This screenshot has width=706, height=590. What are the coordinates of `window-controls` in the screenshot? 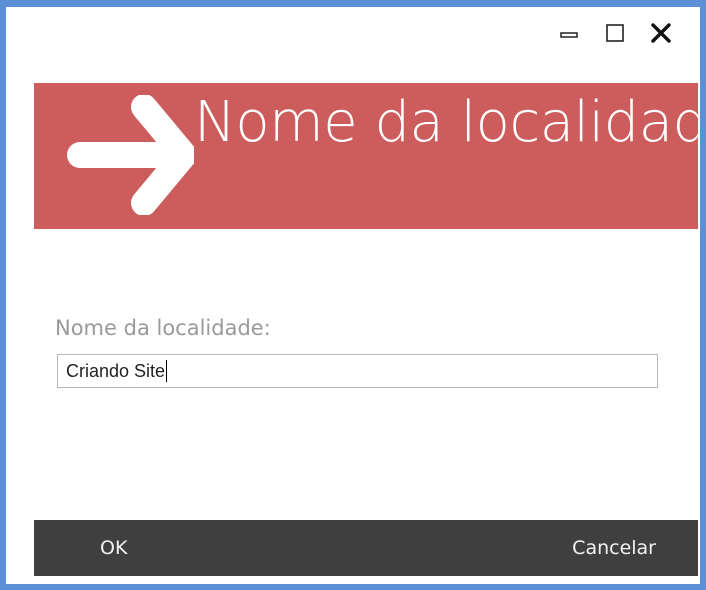 It's located at (615, 33).